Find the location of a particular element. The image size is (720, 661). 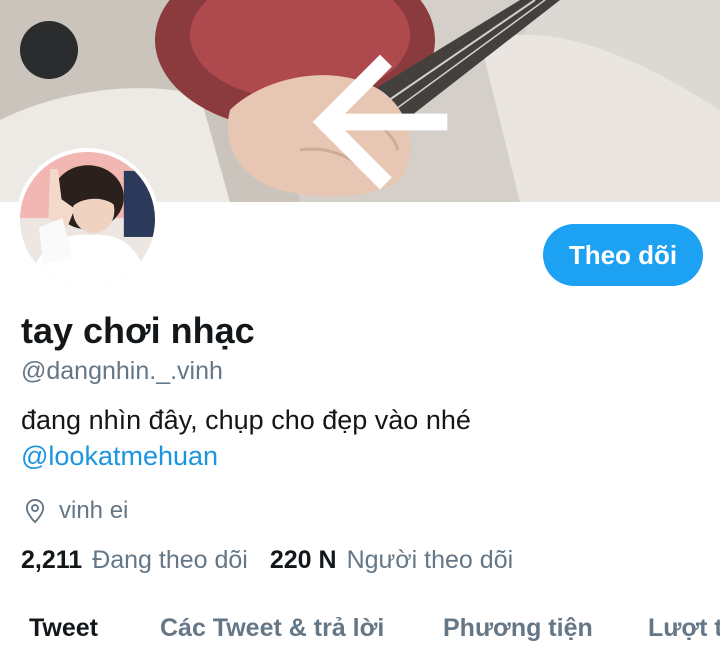

location-pin-icon is located at coordinates (35, 511).